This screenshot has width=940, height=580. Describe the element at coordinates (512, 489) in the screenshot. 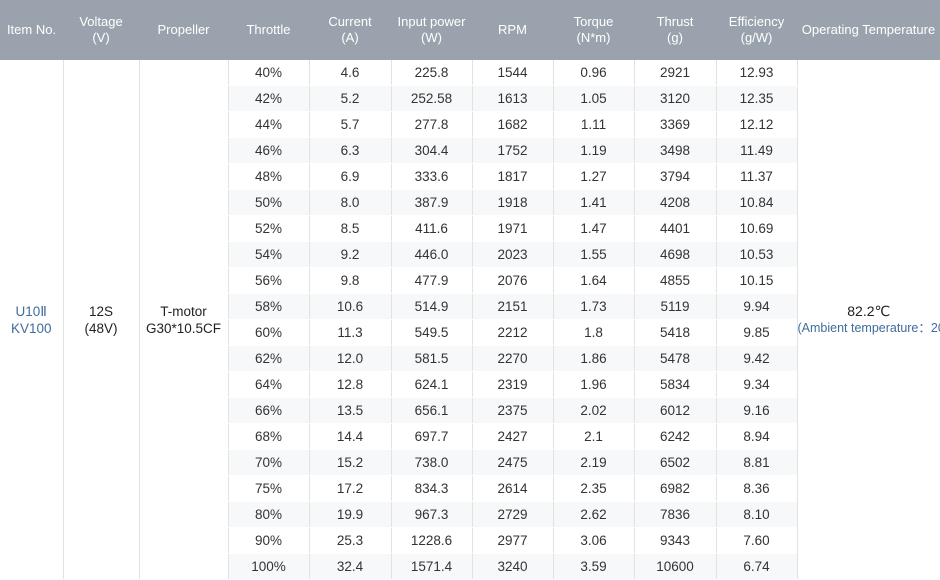

I see `rpm-cell: 2614` at that location.